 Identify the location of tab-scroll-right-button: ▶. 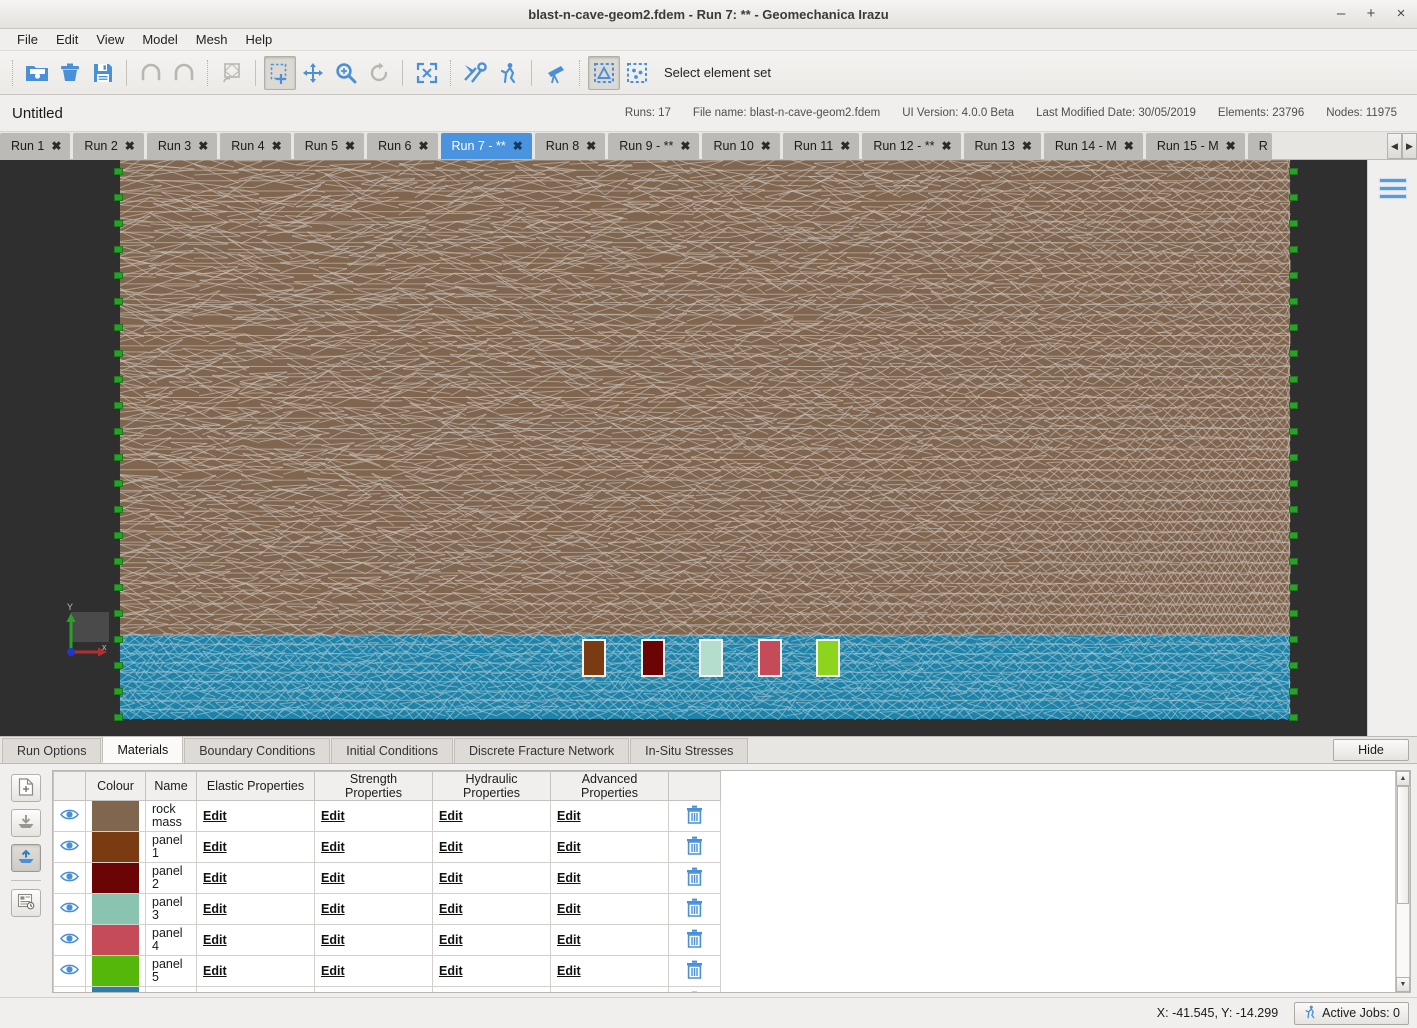
(1409, 146).